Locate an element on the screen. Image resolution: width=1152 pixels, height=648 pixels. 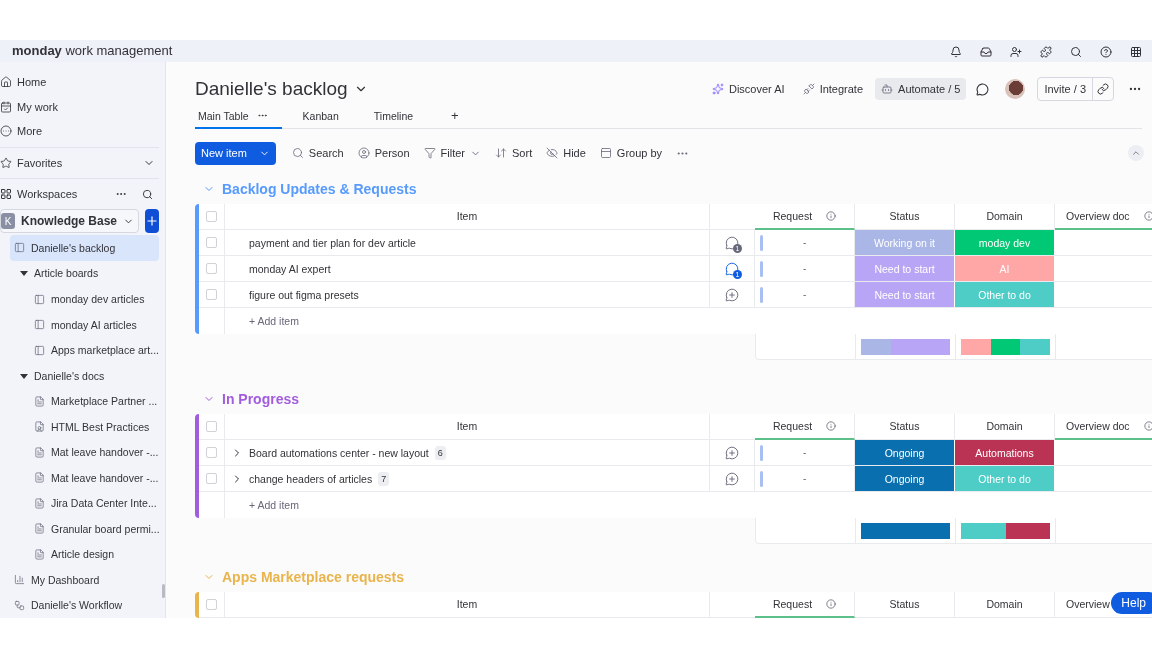
request-marker is located at coordinates (761, 452).